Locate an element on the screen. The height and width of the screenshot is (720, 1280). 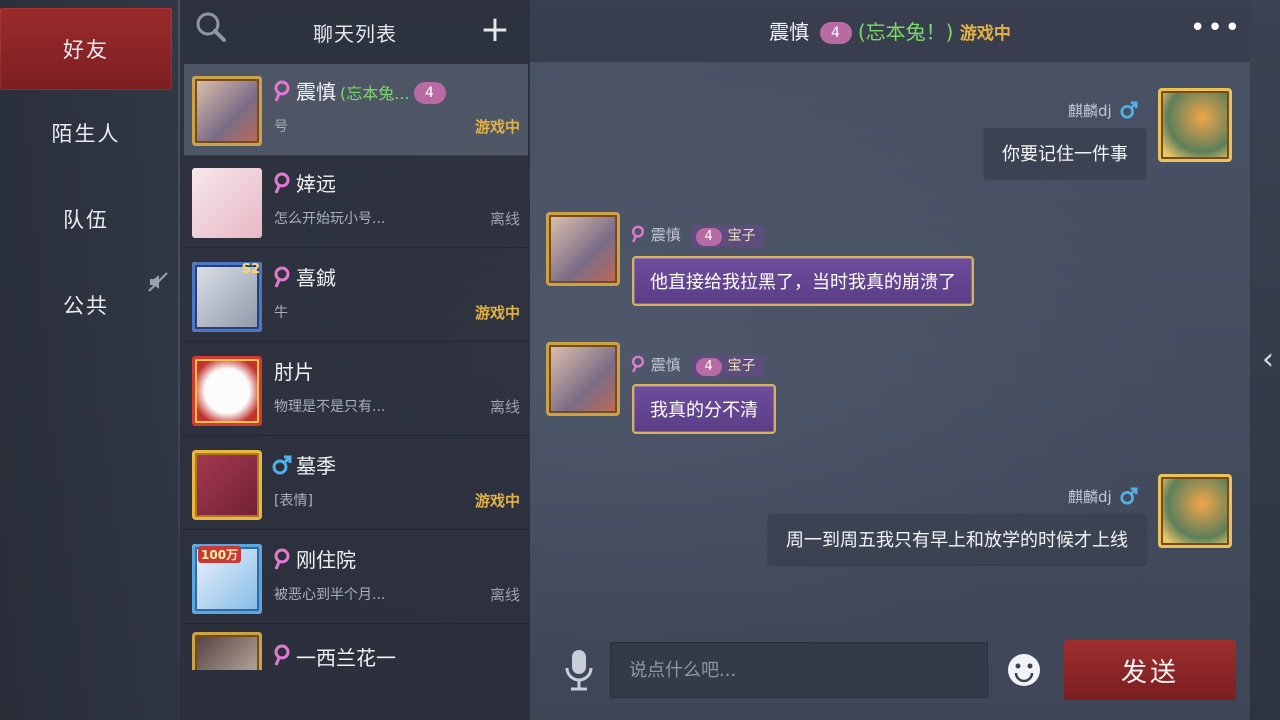
message-bubble: 他直接给我拉黑了，当时我真的崩溃了 is located at coordinates (803, 281).